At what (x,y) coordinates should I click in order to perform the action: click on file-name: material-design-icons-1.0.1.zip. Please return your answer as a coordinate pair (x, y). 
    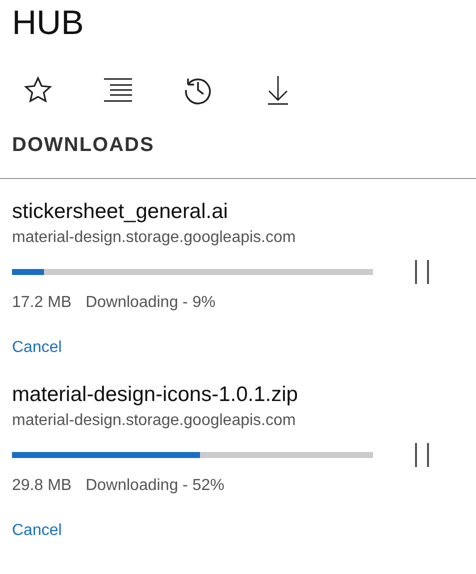
    Looking at the image, I should click on (155, 395).